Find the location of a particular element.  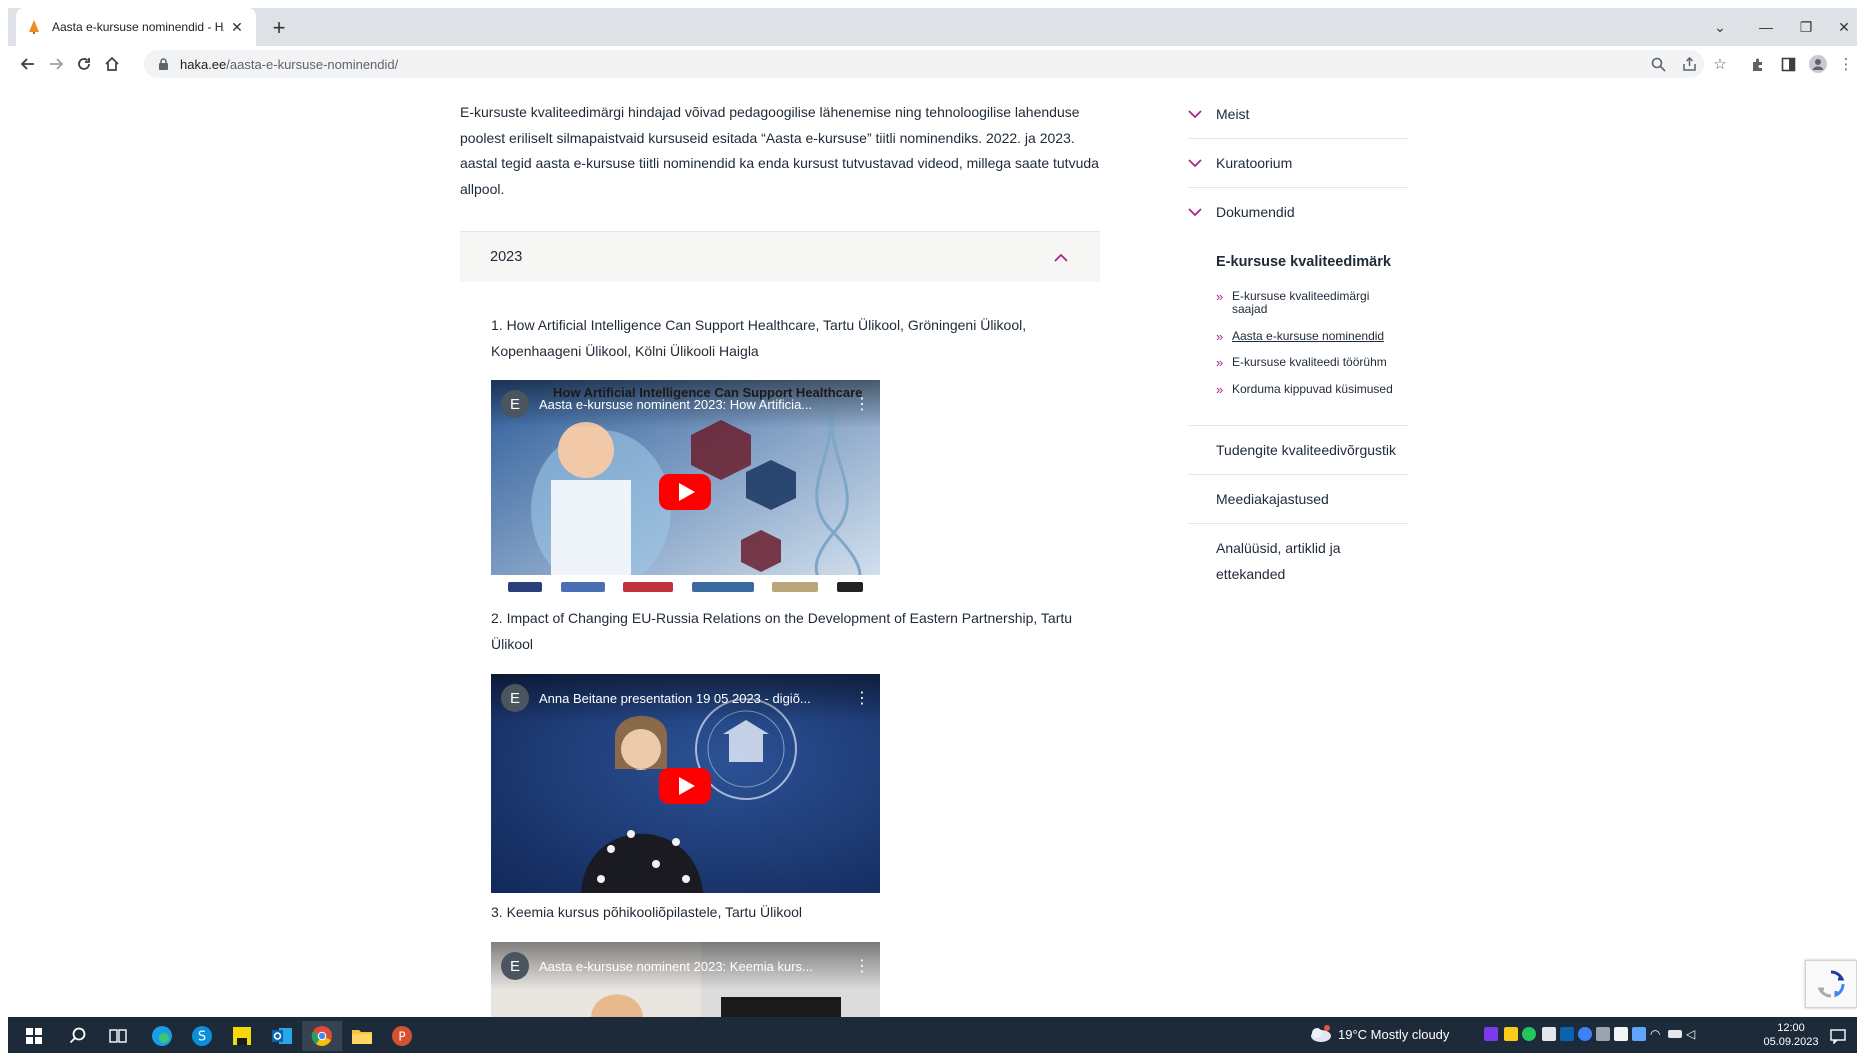

onenote-tray-icon is located at coordinates (1491, 1034).